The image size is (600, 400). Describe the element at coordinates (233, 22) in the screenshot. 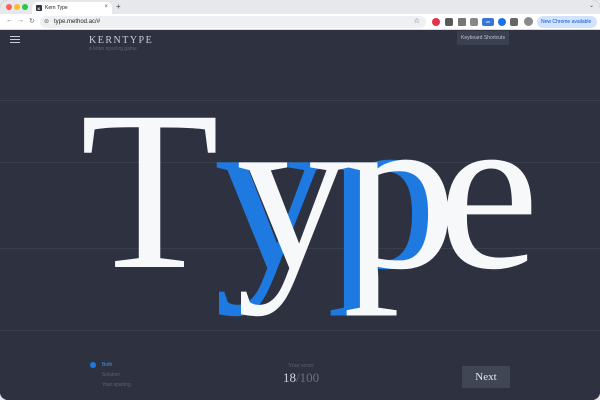

I see `address-bar: ⊜ type.method.ac/# ☆` at that location.